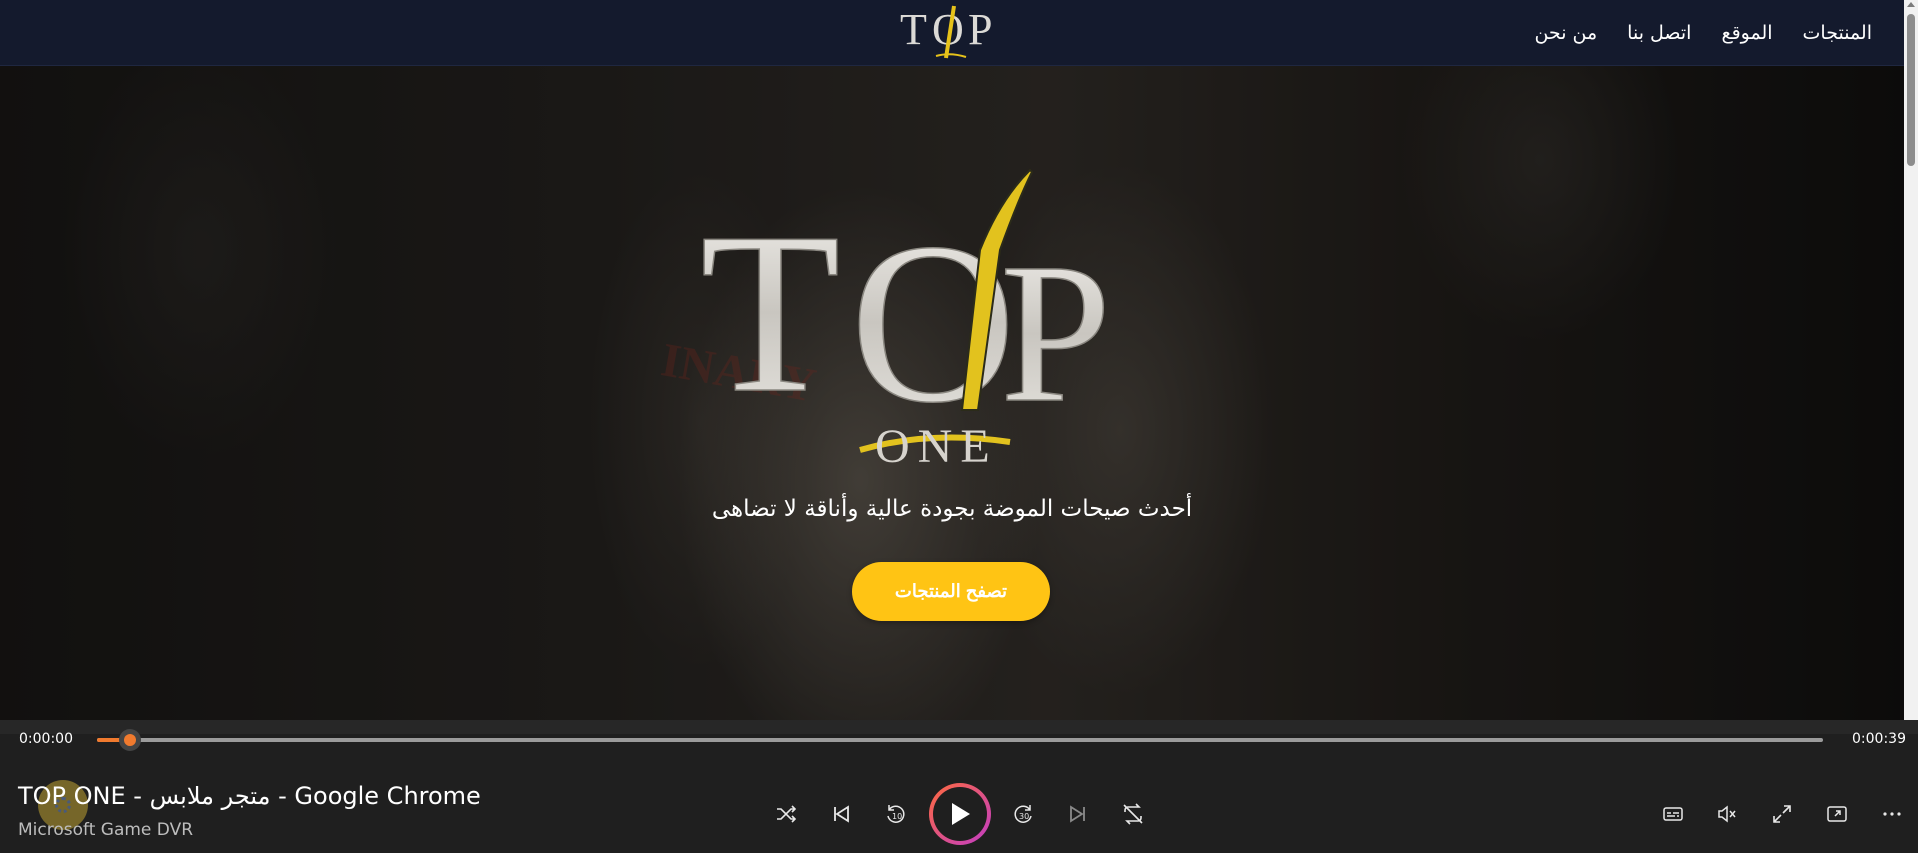 The width and height of the screenshot is (1918, 853). What do you see at coordinates (130, 740) in the screenshot?
I see `seek-handle` at bounding box center [130, 740].